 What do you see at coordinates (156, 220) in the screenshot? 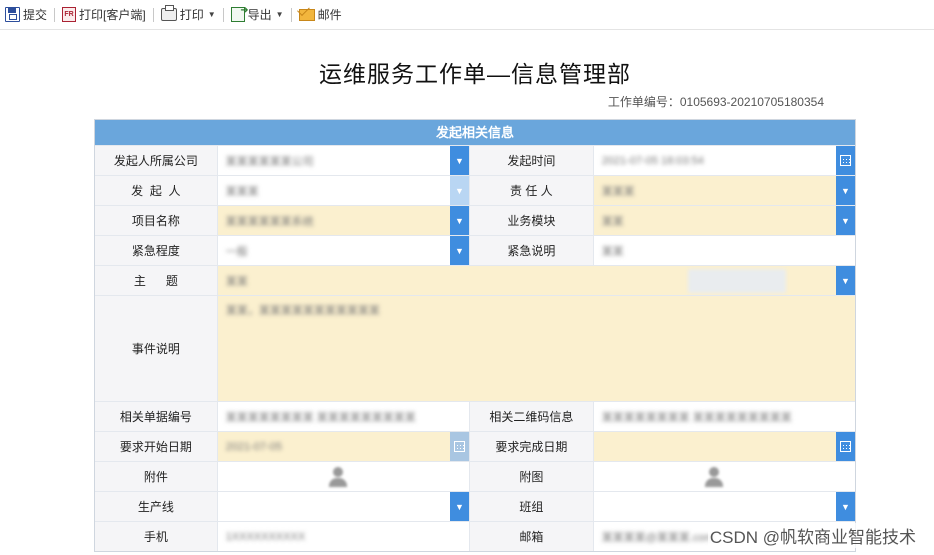
I see `project-label: 项目名称` at bounding box center [156, 220].